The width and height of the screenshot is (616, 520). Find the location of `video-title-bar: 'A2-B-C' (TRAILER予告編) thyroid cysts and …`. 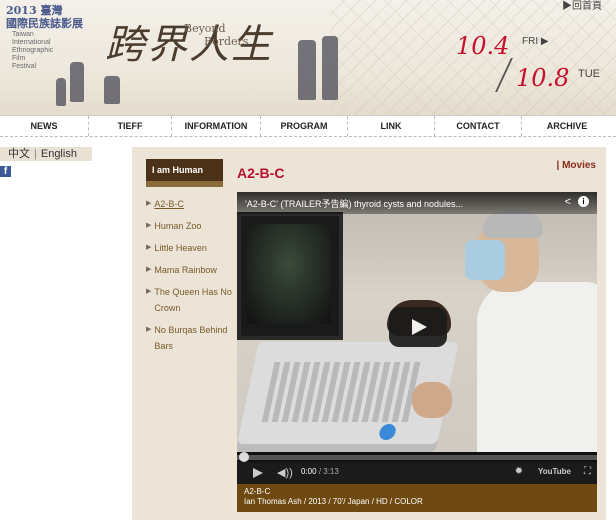

video-title-bar: 'A2-B-C' (TRAILER予告編) thyroid cysts and … is located at coordinates (417, 203).